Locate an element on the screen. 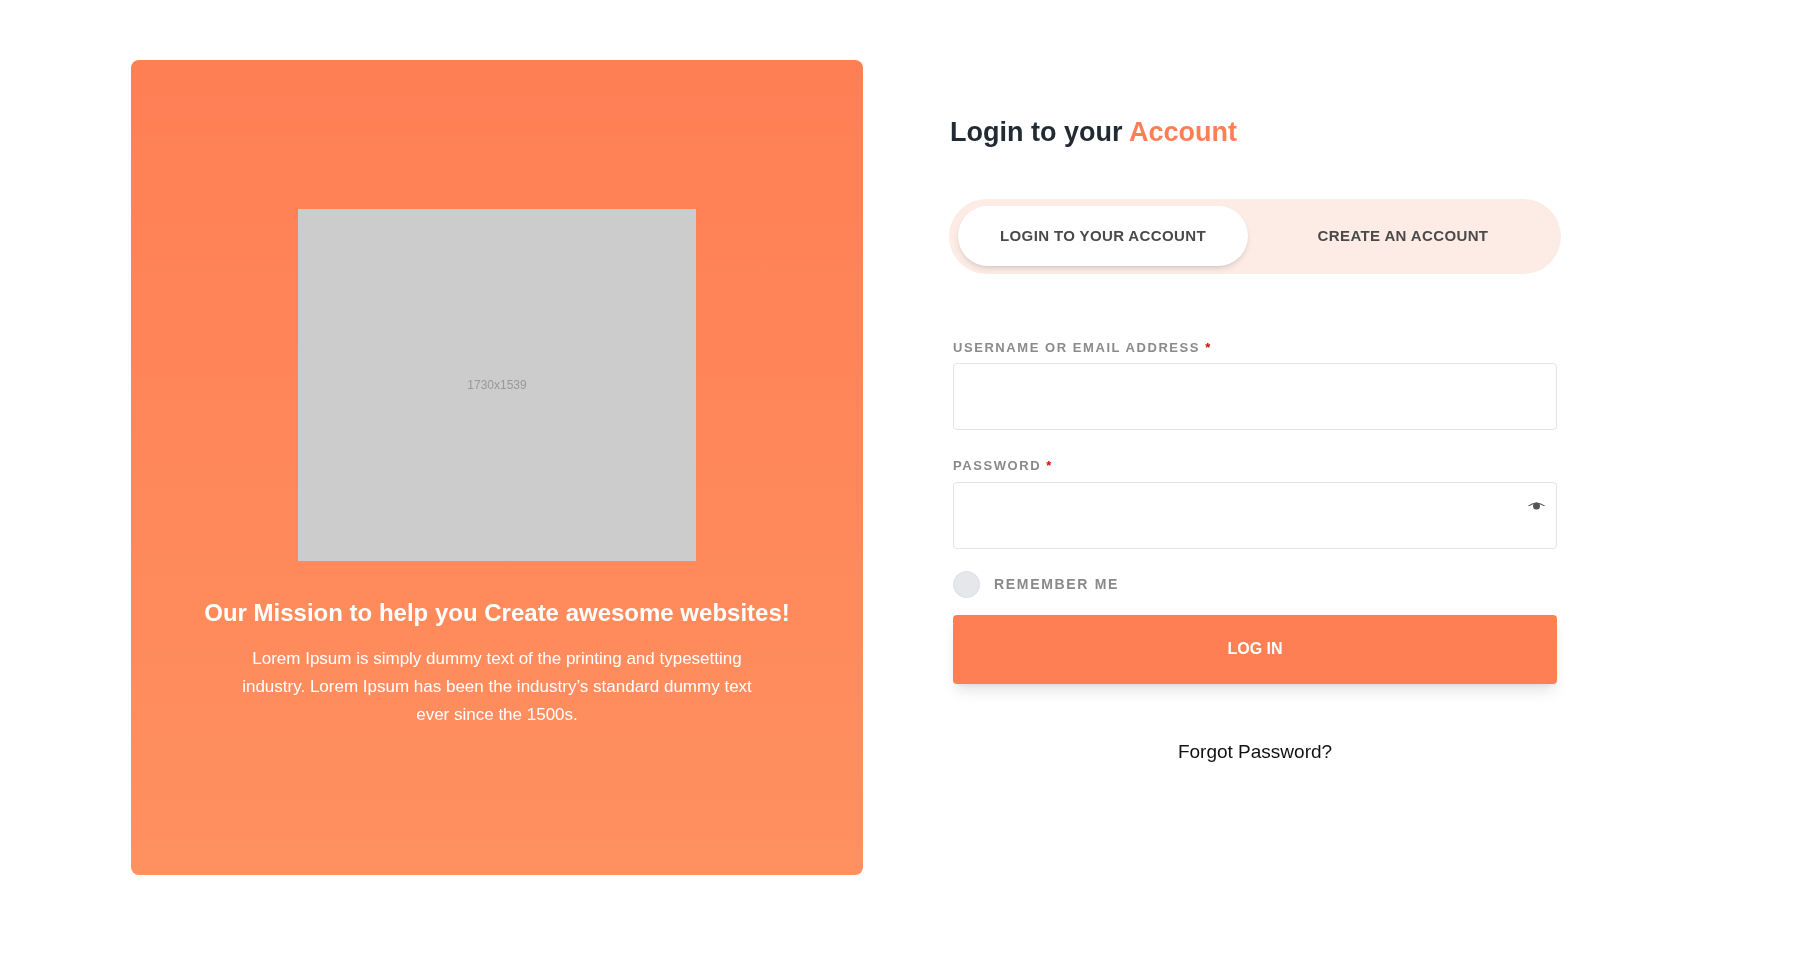 This screenshot has height=962, width=1800. field-label: USERNAME OR EMAIL ADDRESS * is located at coordinates (1083, 347).